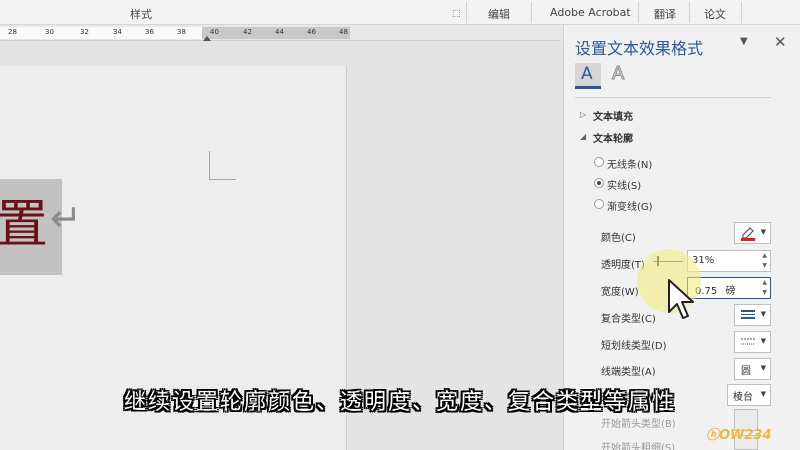  What do you see at coordinates (746, 371) in the screenshot?
I see `cap-type-value: 圆` at bounding box center [746, 371].